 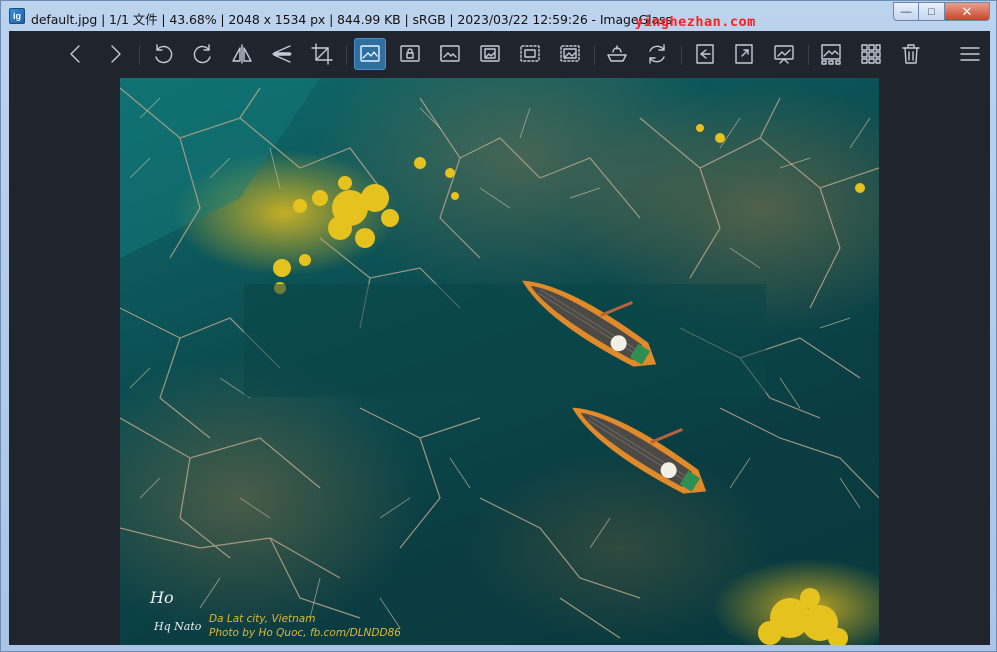 I want to click on rotate-right-icon, so click(x=202, y=54).